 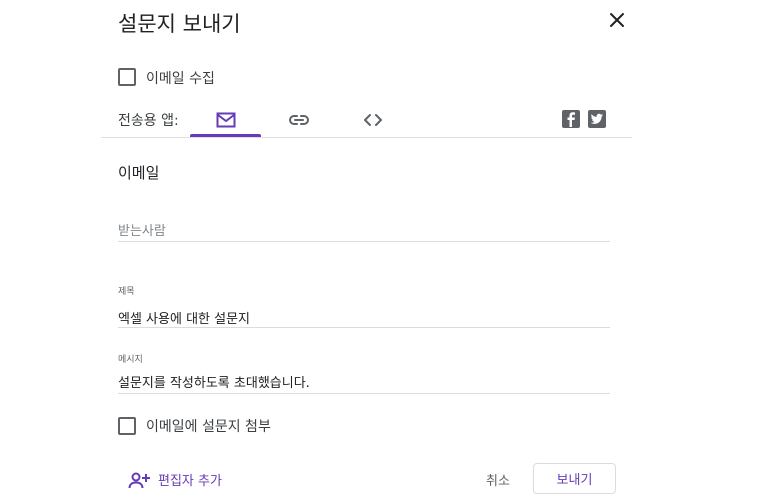 What do you see at coordinates (130, 360) in the screenshot?
I see `message-label: 메시지` at bounding box center [130, 360].